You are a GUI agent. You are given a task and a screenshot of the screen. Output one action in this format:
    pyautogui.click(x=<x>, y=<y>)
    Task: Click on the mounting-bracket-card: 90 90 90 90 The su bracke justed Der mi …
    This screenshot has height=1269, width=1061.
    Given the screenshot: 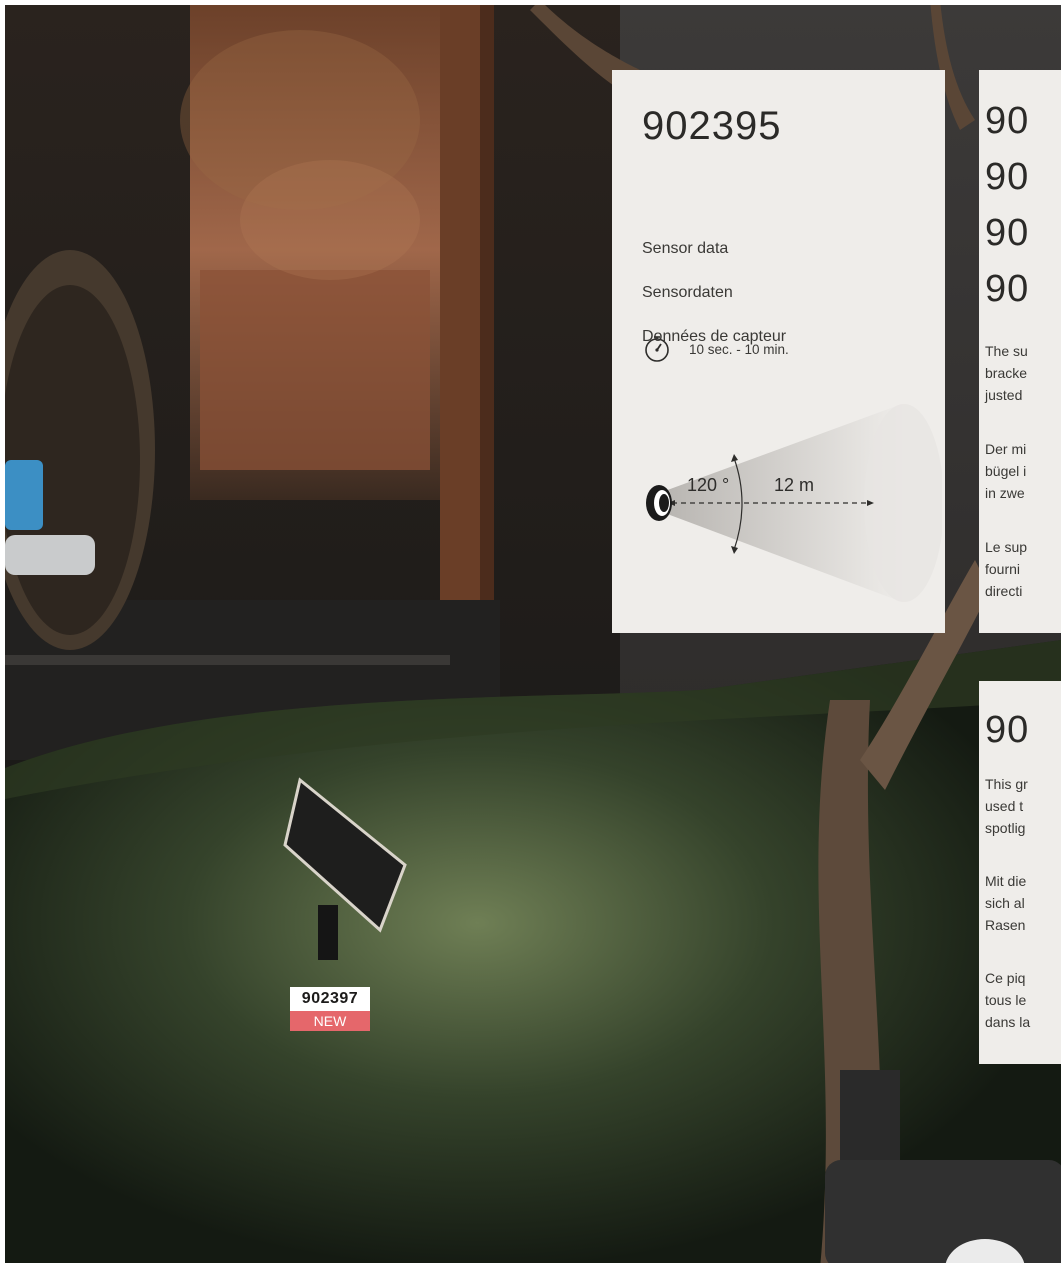 What is the action you would take?
    pyautogui.click(x=1020, y=351)
    